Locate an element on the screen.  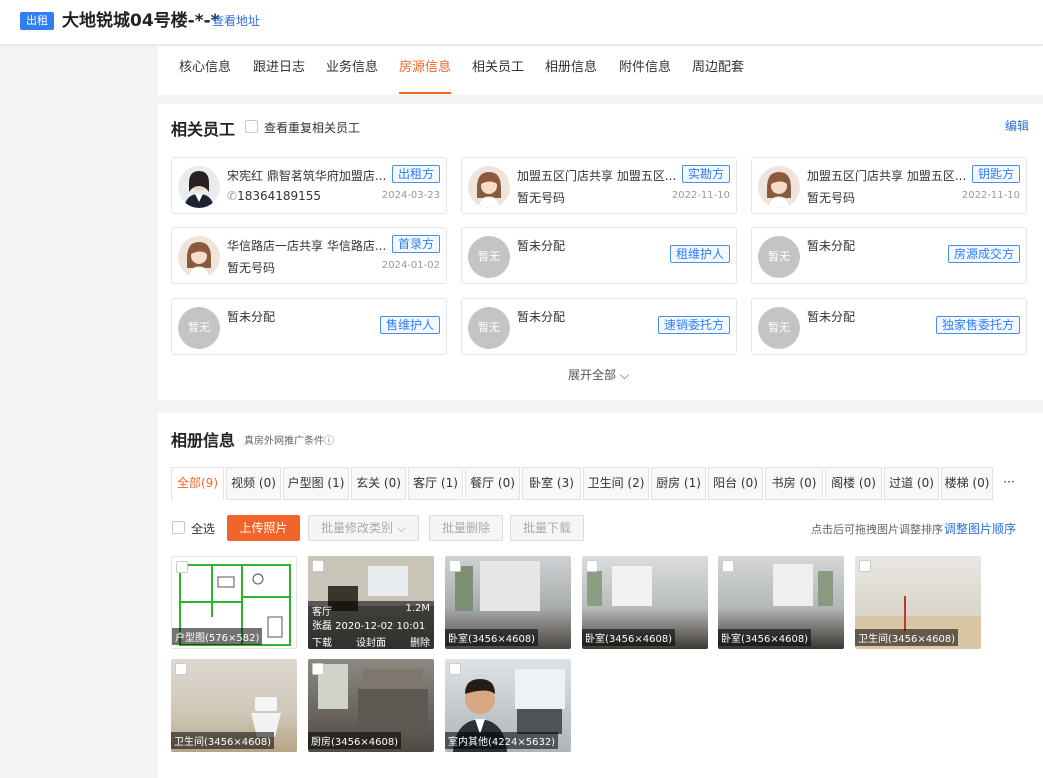
category-tab-study: 书房 (0) is located at coordinates (794, 483).